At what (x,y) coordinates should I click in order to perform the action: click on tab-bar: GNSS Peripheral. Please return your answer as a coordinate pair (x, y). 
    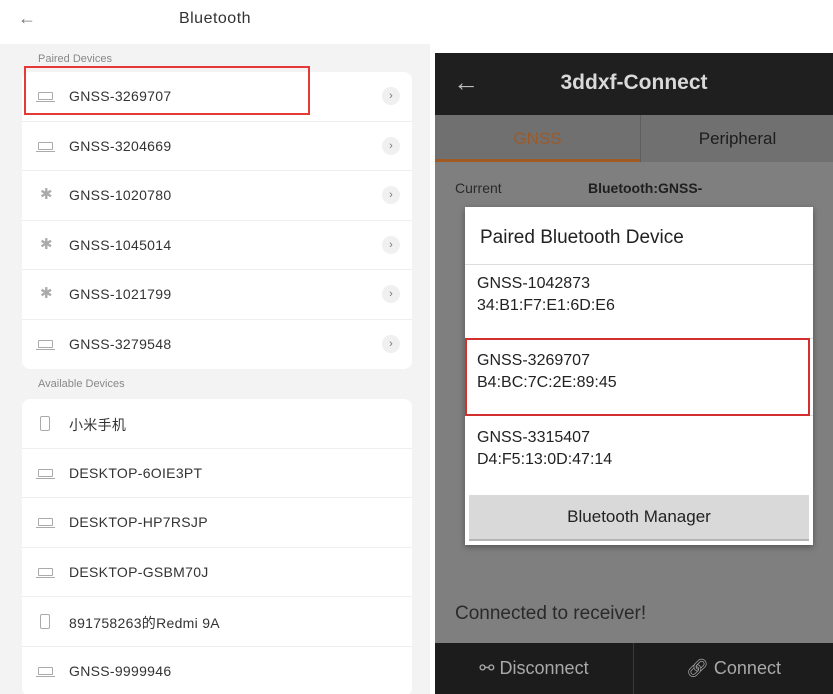
    Looking at the image, I should click on (634, 138).